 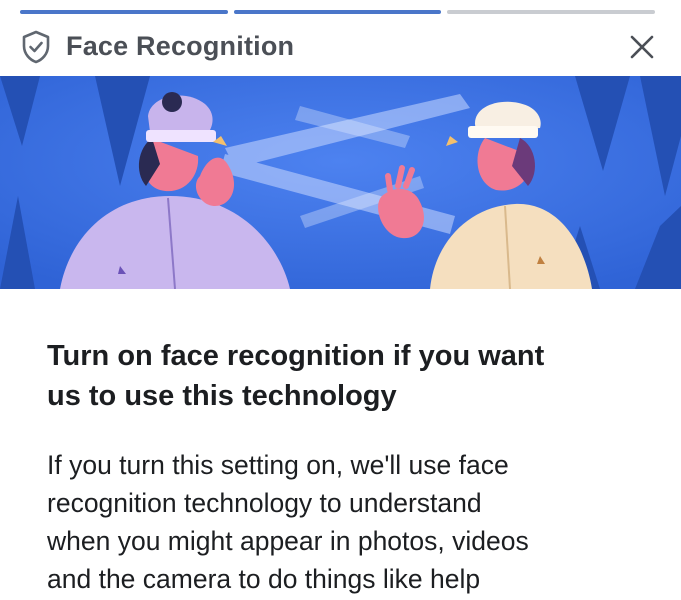 I want to click on shield-check-icon, so click(x=36, y=47).